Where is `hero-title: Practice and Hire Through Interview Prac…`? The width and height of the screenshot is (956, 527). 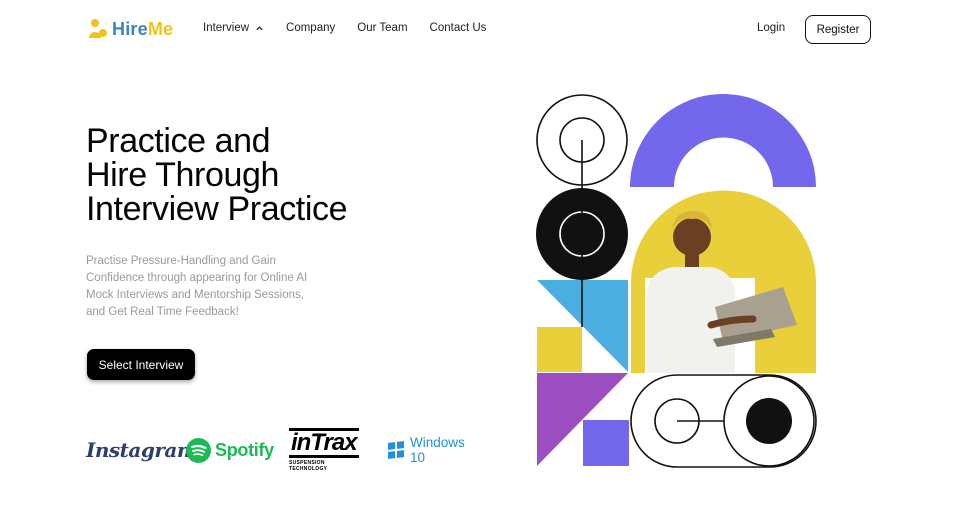
hero-title: Practice and Hire Through Interview Prac… is located at coordinates (246, 175).